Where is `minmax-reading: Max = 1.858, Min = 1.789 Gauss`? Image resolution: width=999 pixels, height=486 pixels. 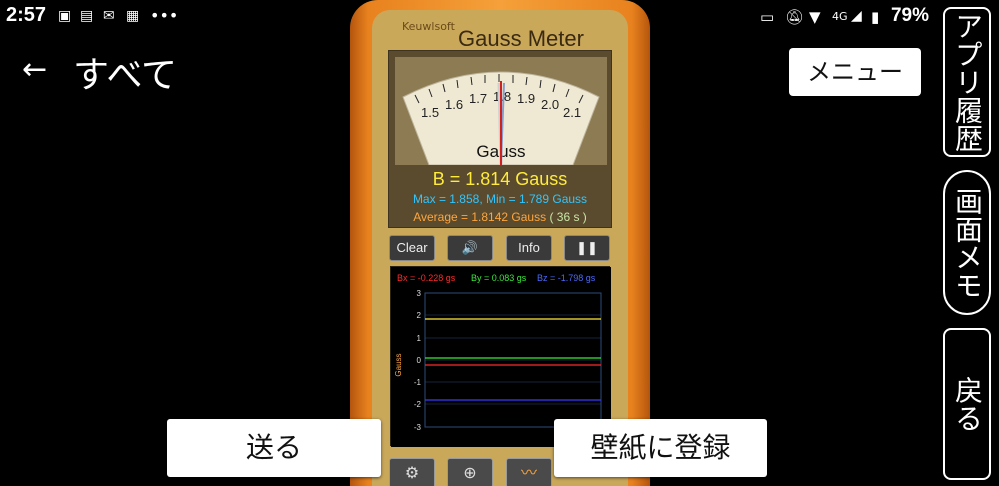
minmax-reading: Max = 1.858, Min = 1.789 Gauss is located at coordinates (500, 199).